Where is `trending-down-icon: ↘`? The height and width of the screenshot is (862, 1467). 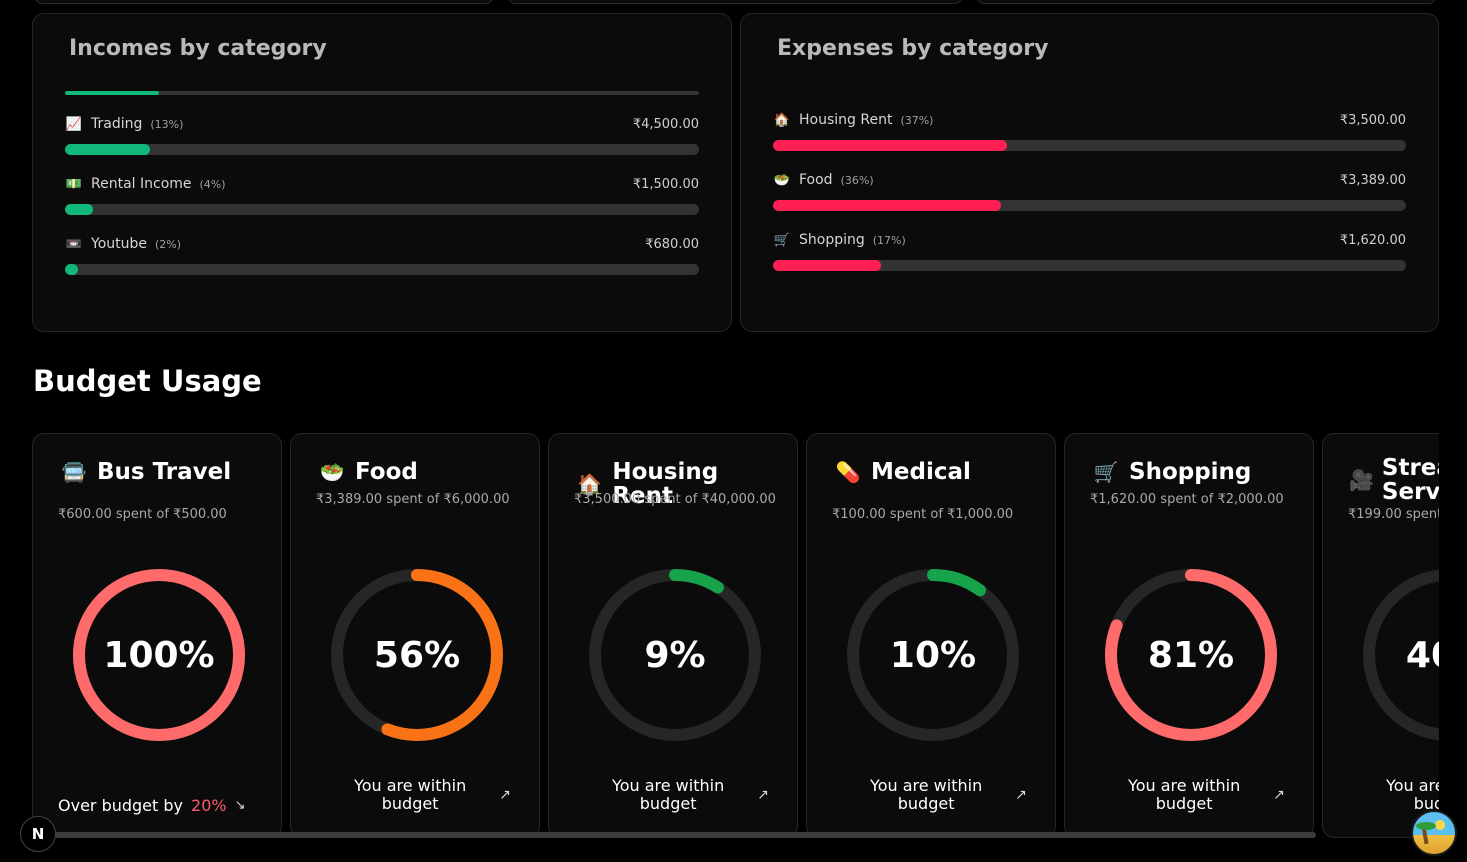
trending-down-icon: ↘ is located at coordinates (240, 805).